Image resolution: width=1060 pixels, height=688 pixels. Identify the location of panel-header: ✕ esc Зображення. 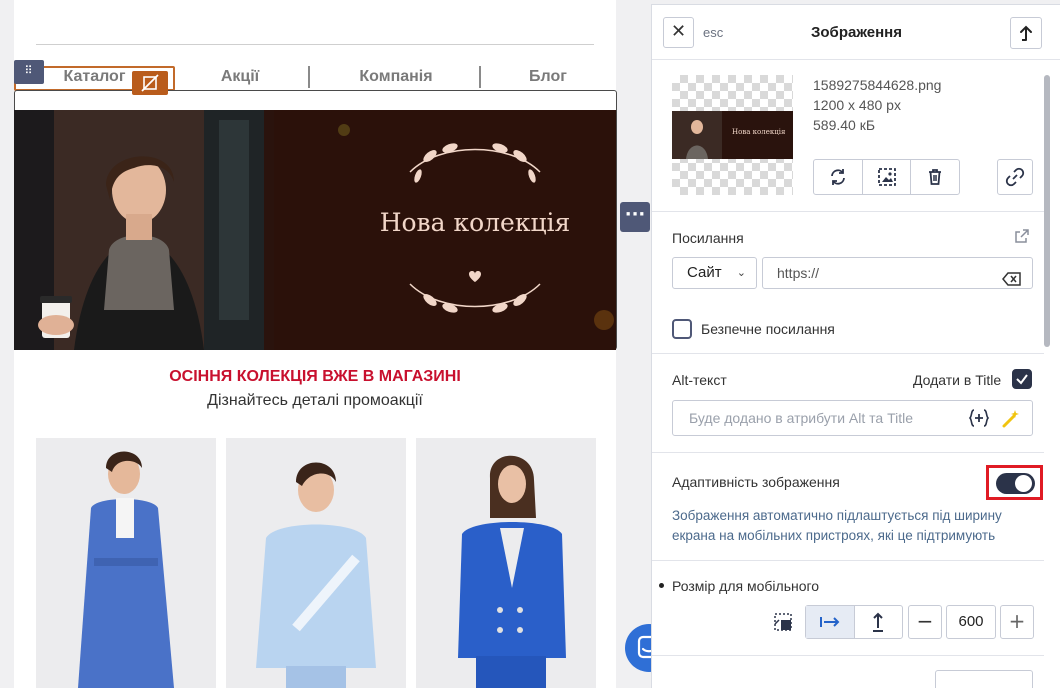
(856, 32).